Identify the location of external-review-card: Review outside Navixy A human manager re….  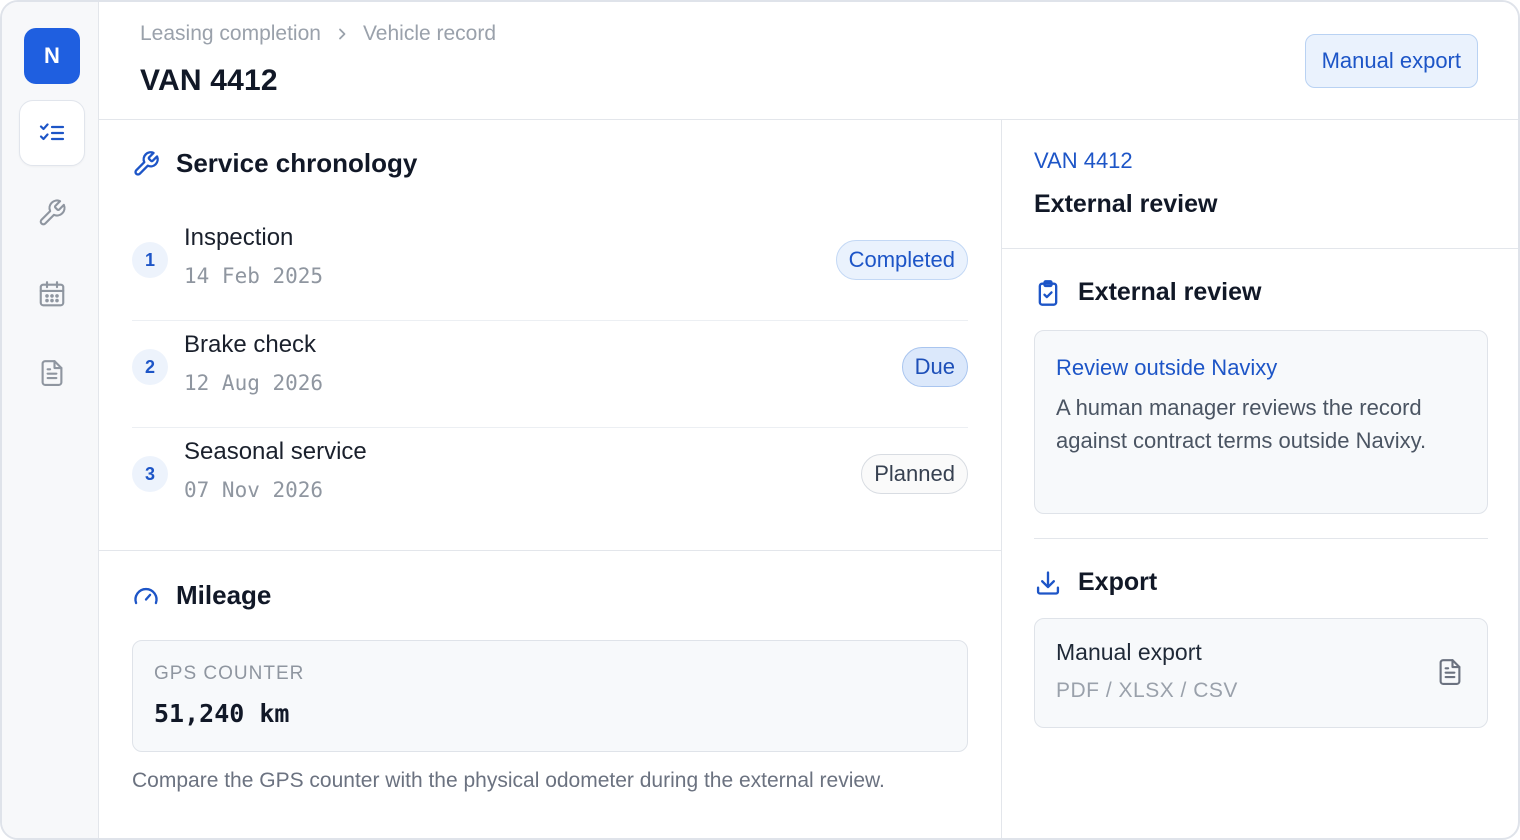
(1261, 422).